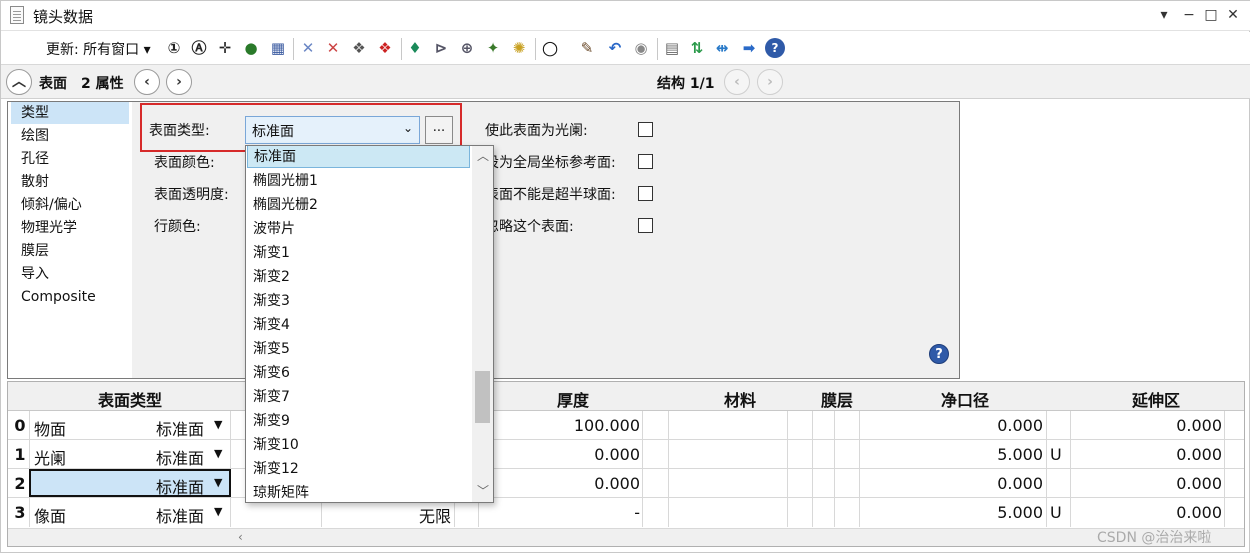 The width and height of the screenshot is (1250, 553). I want to click on dropdown-option: 渐变7, so click(358, 397).